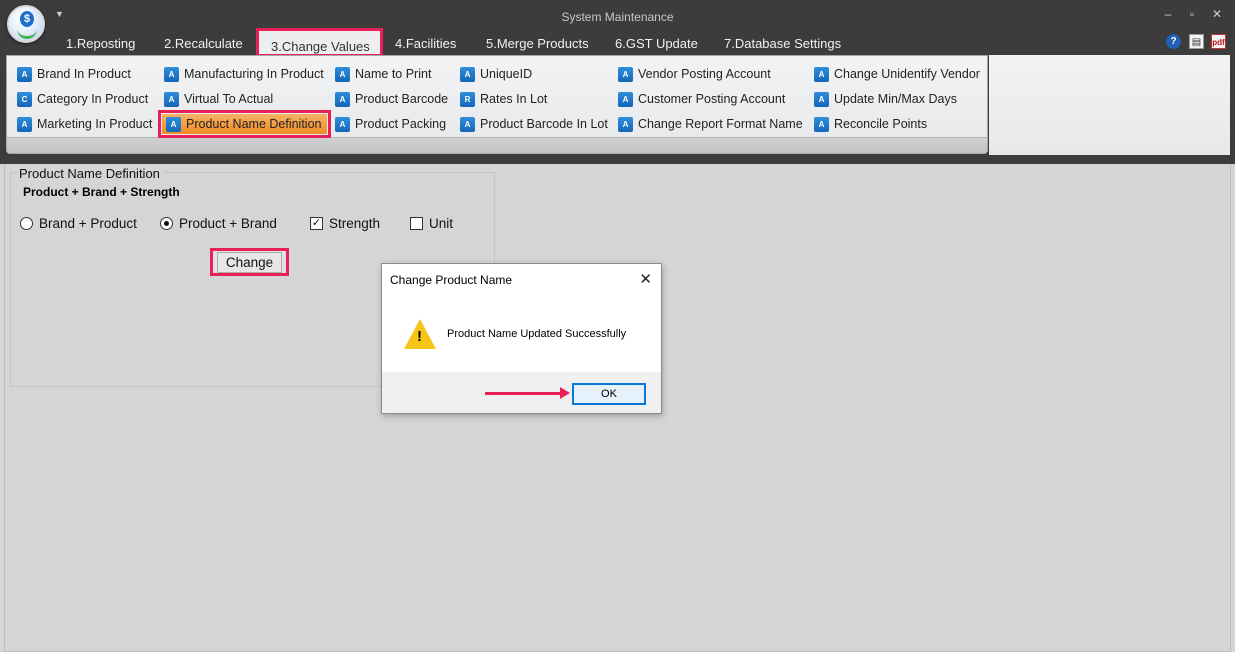  I want to click on ribbon-item-product-name-definition: A Product Name Definition, so click(244, 124).